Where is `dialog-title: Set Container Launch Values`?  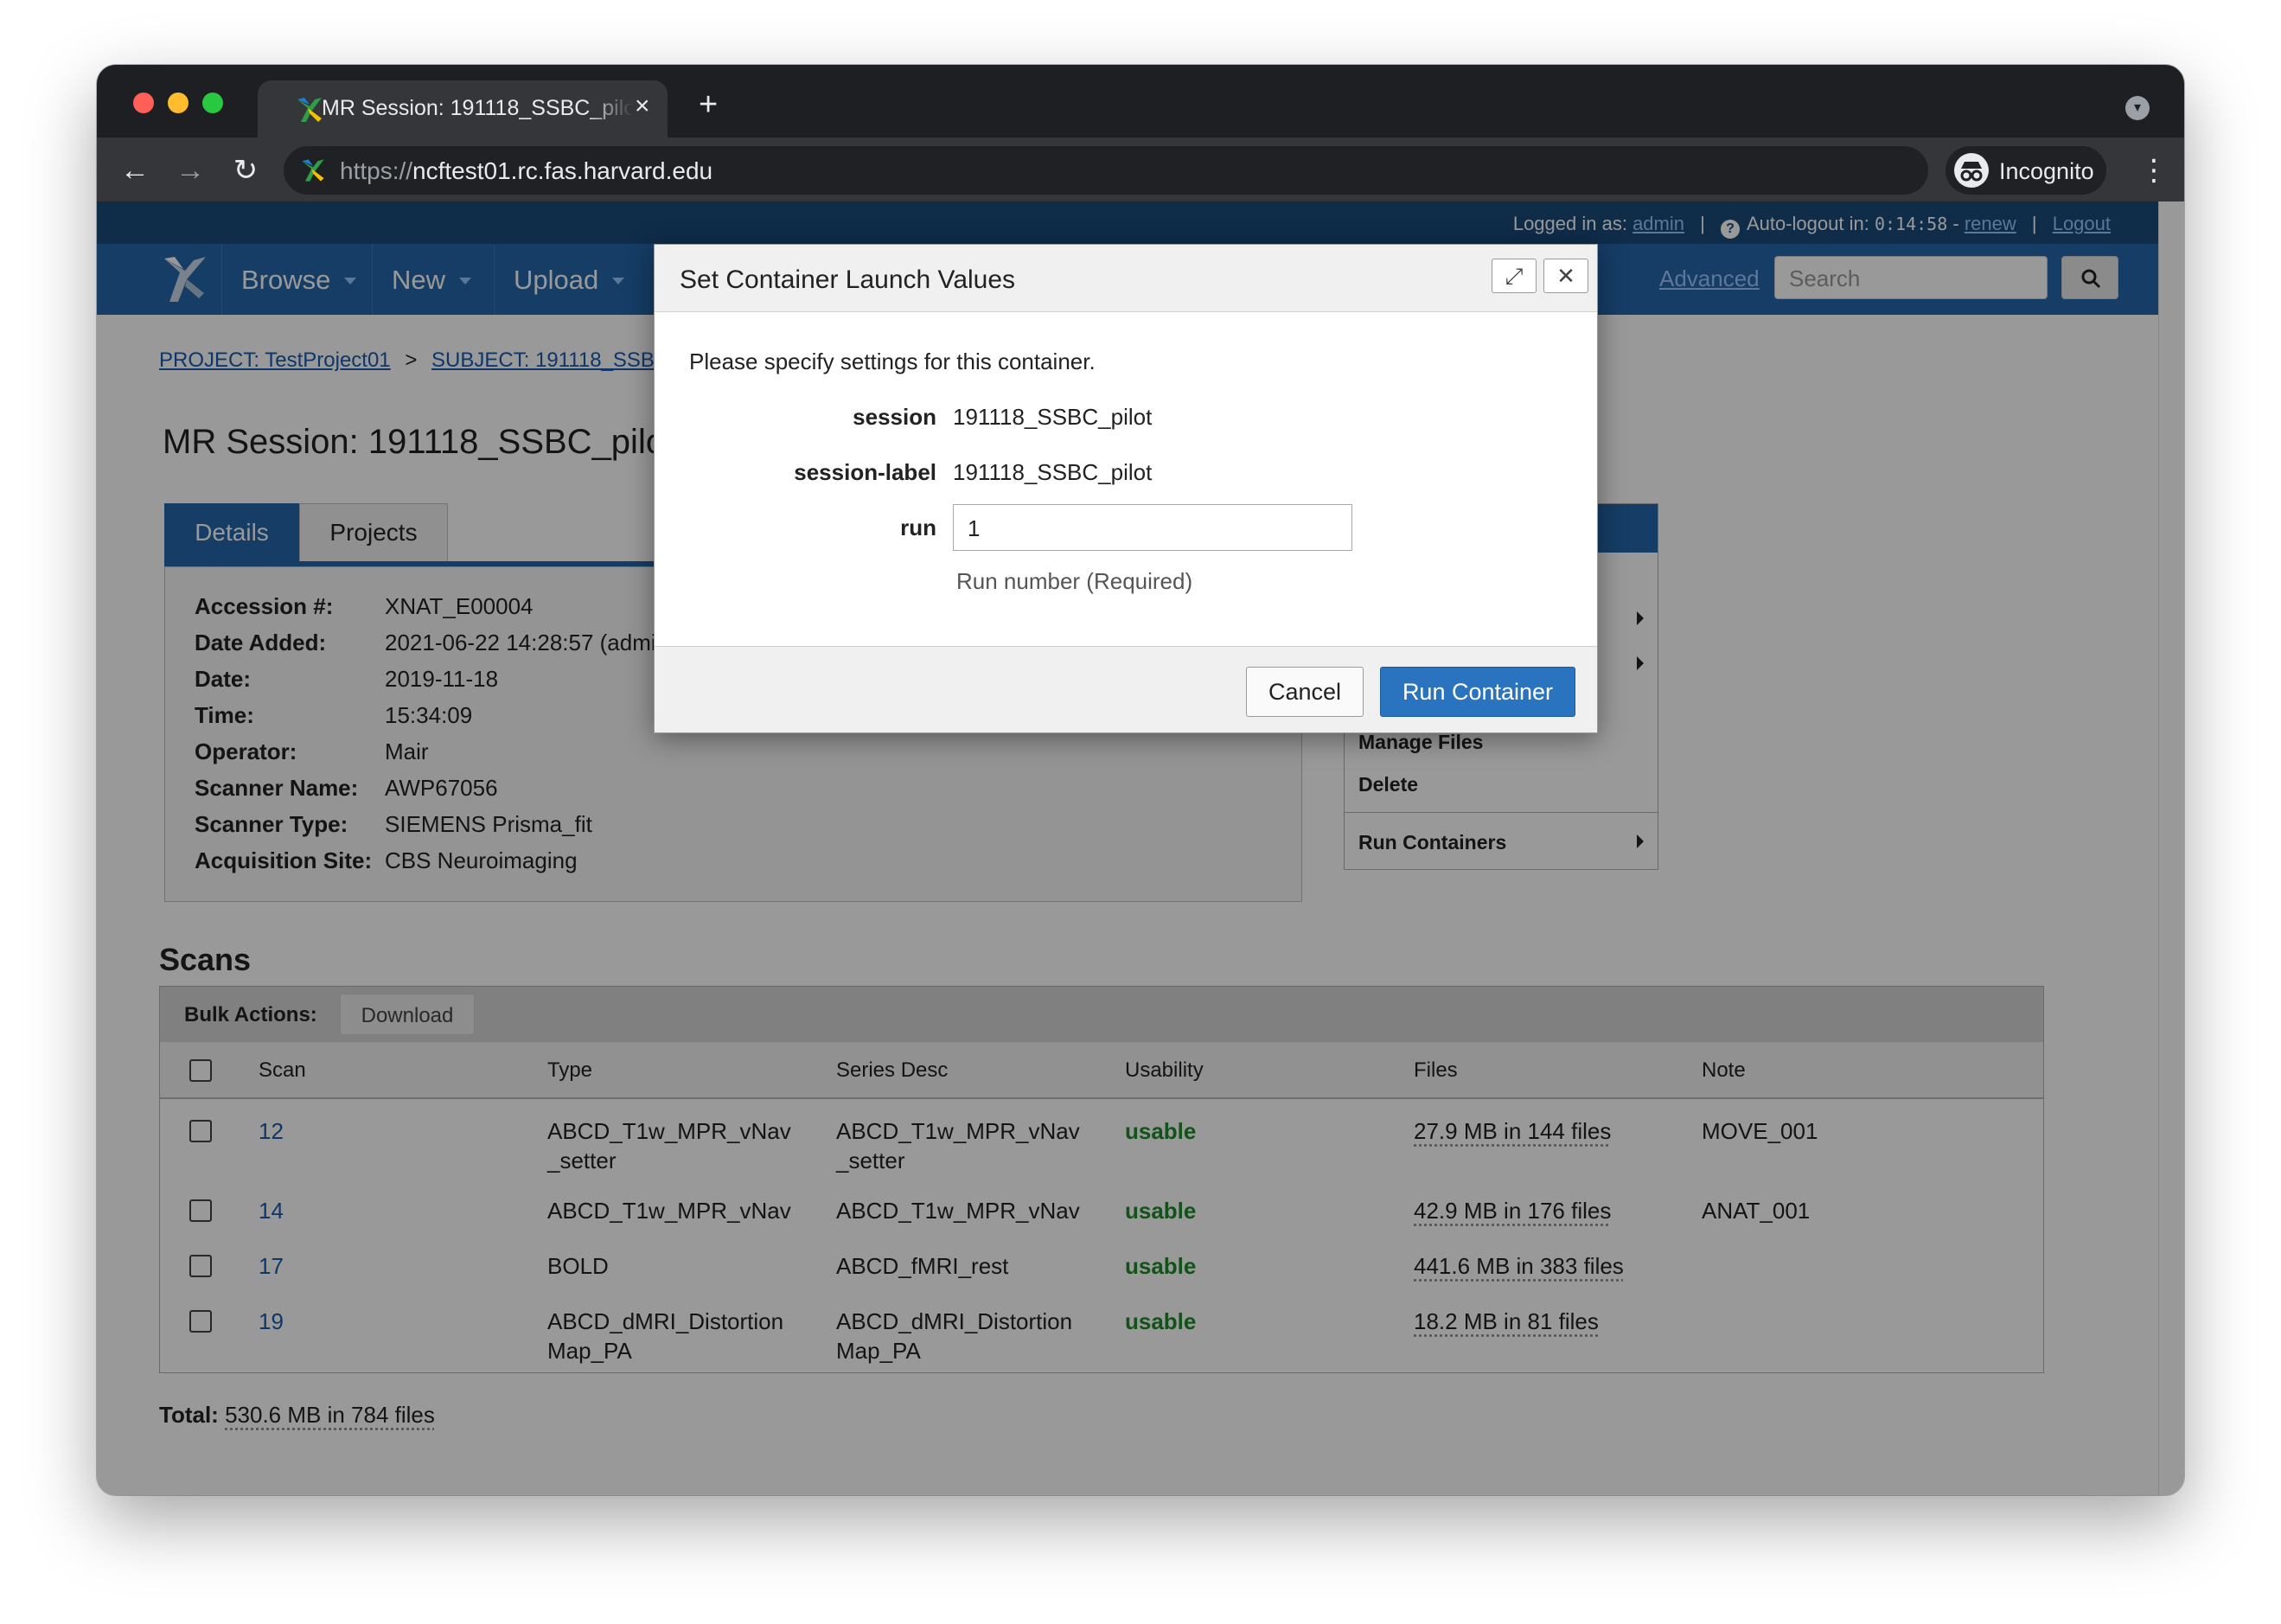
dialog-title: Set Container Launch Values is located at coordinates (848, 279).